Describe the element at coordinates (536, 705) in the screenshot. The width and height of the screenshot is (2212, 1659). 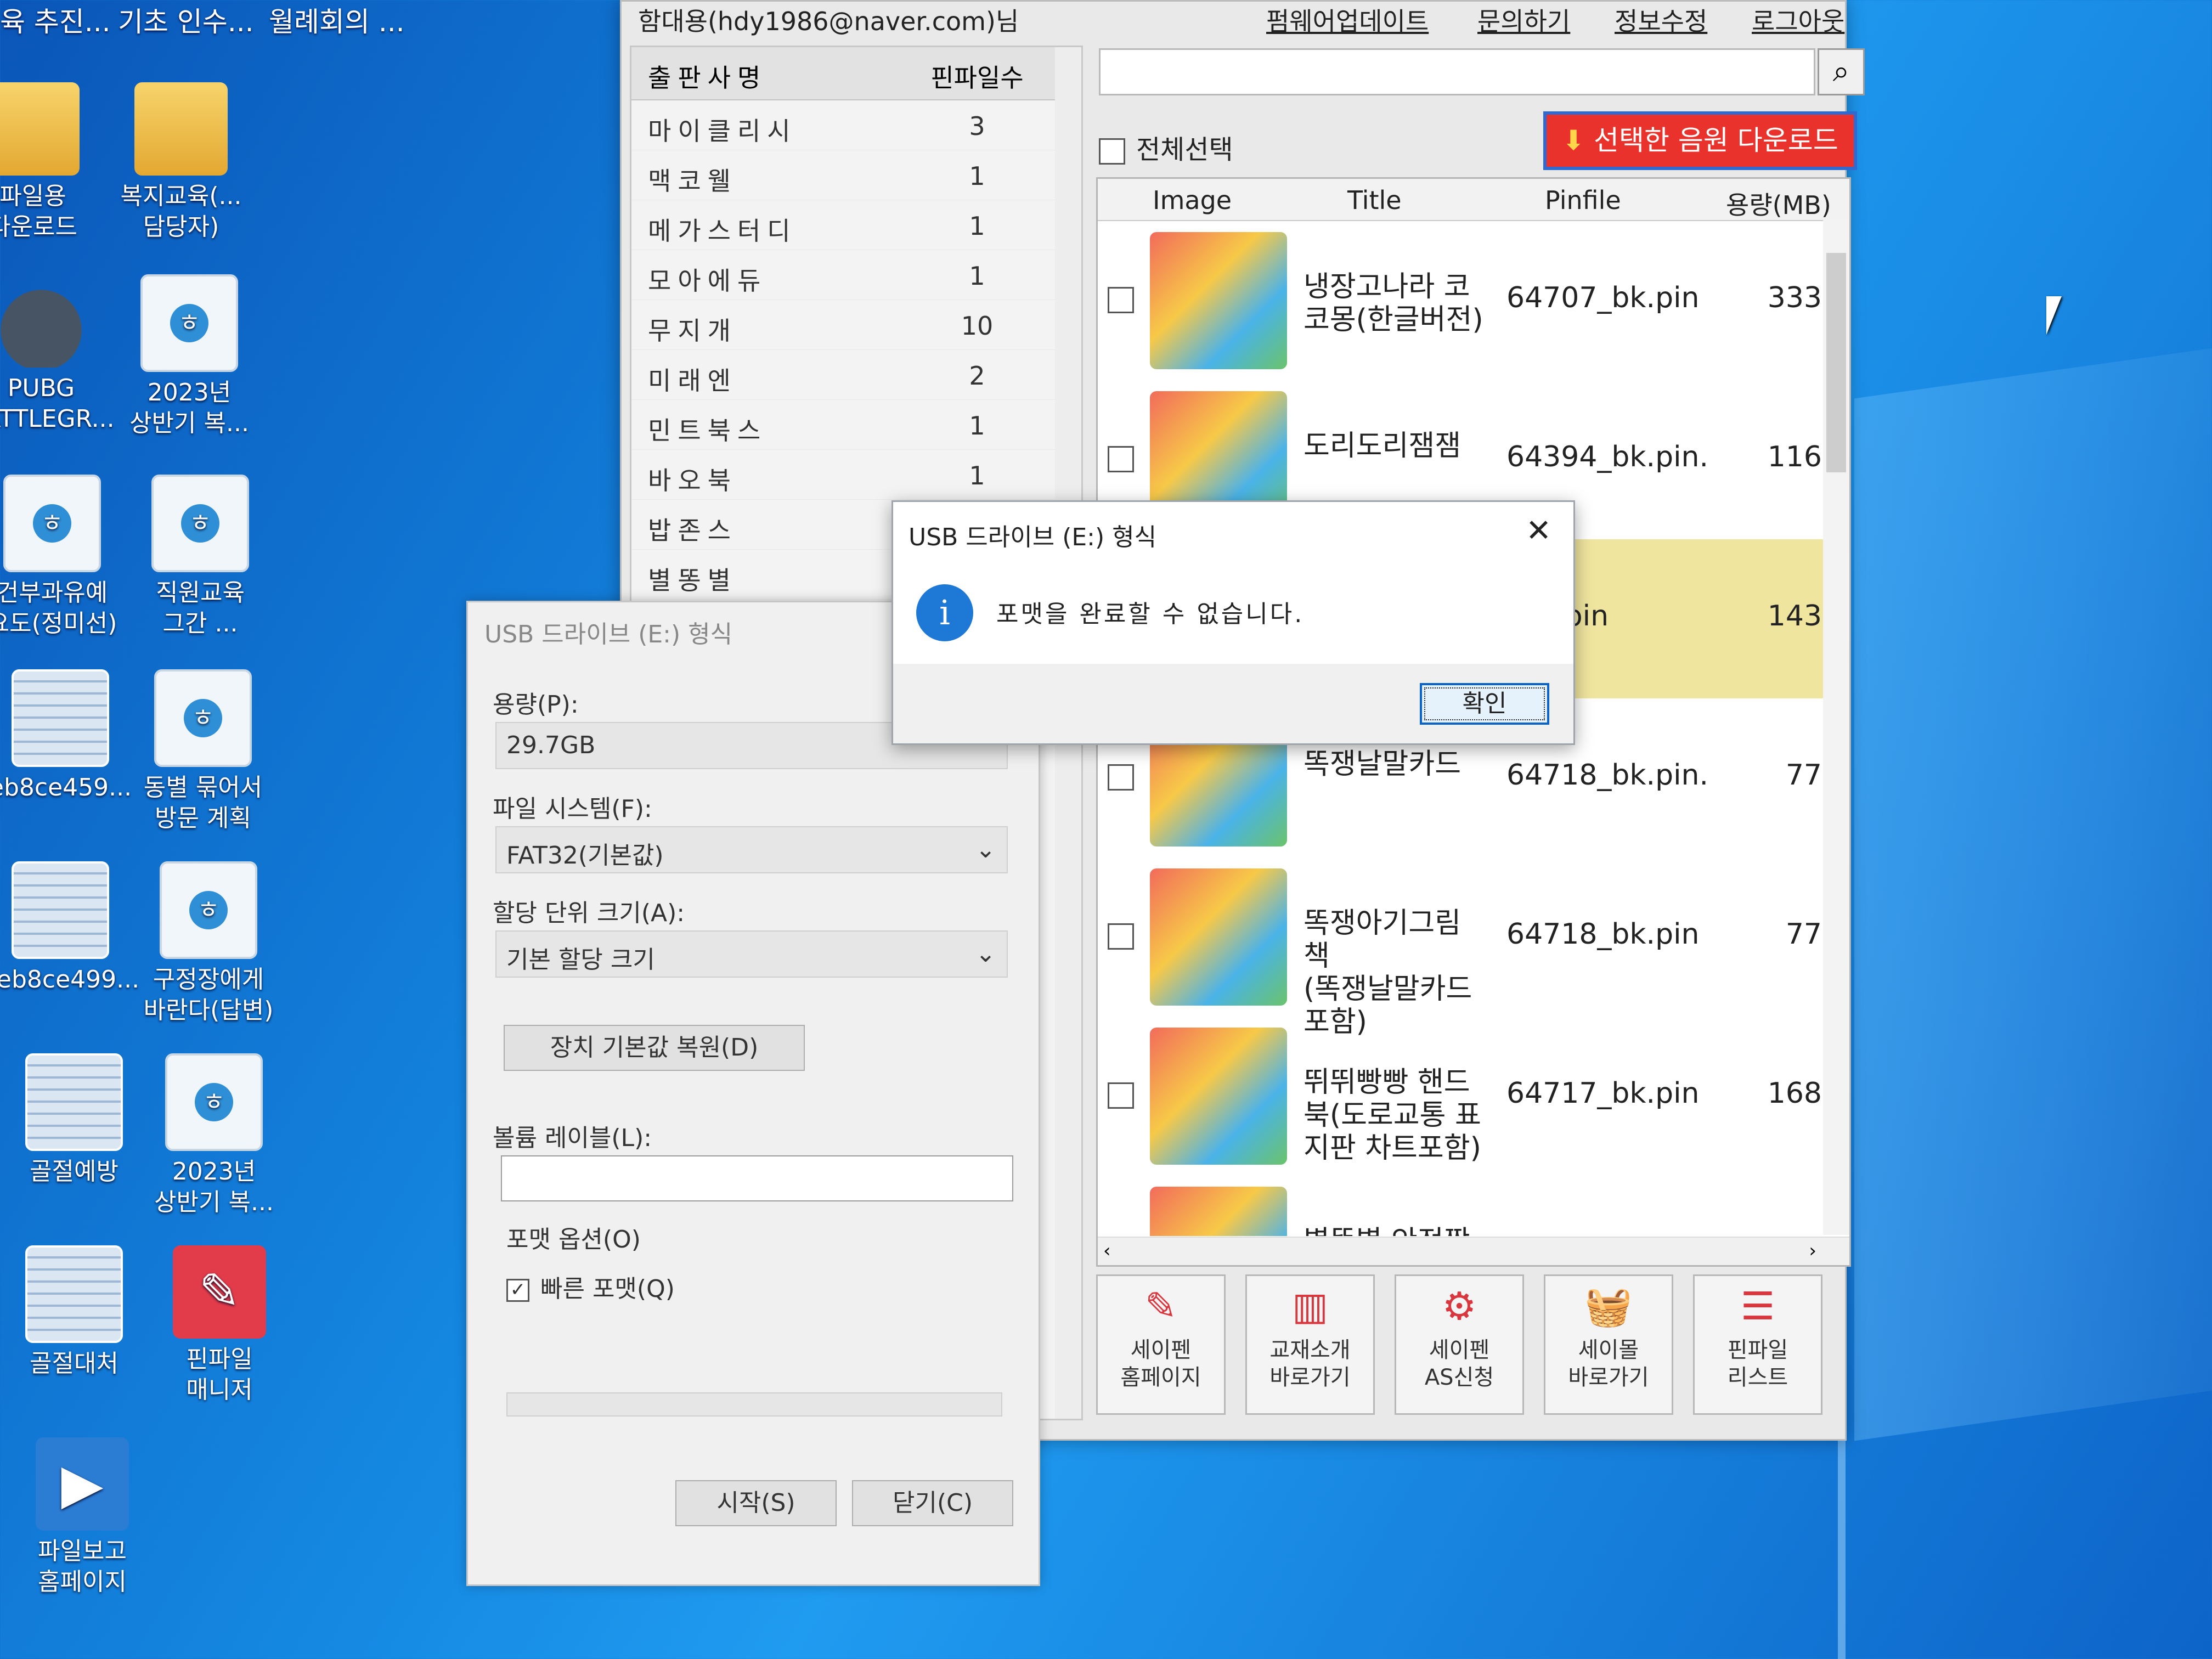
I see `capacity-label: 용량(P):` at that location.